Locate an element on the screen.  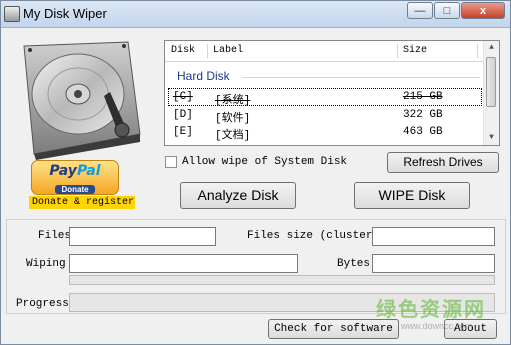
app-disk-icon is located at coordinates (12, 14).